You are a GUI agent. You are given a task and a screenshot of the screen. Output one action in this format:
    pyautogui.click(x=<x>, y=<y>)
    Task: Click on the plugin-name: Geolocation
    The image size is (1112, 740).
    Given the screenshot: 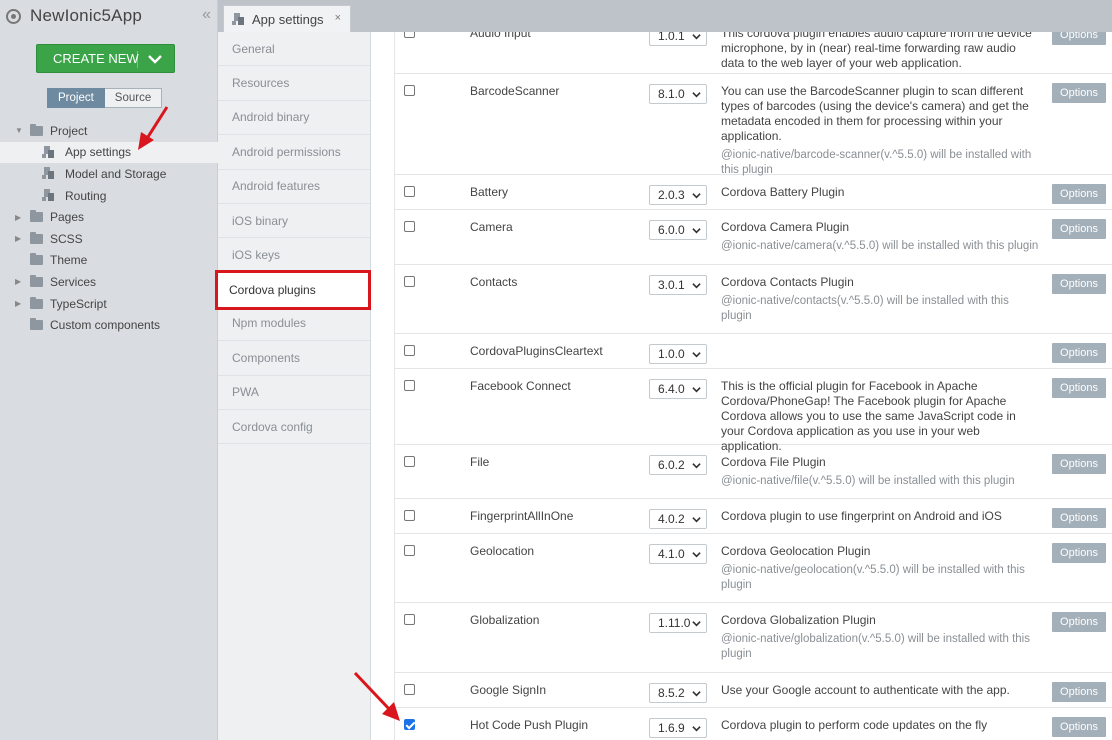 What is the action you would take?
    pyautogui.click(x=502, y=551)
    